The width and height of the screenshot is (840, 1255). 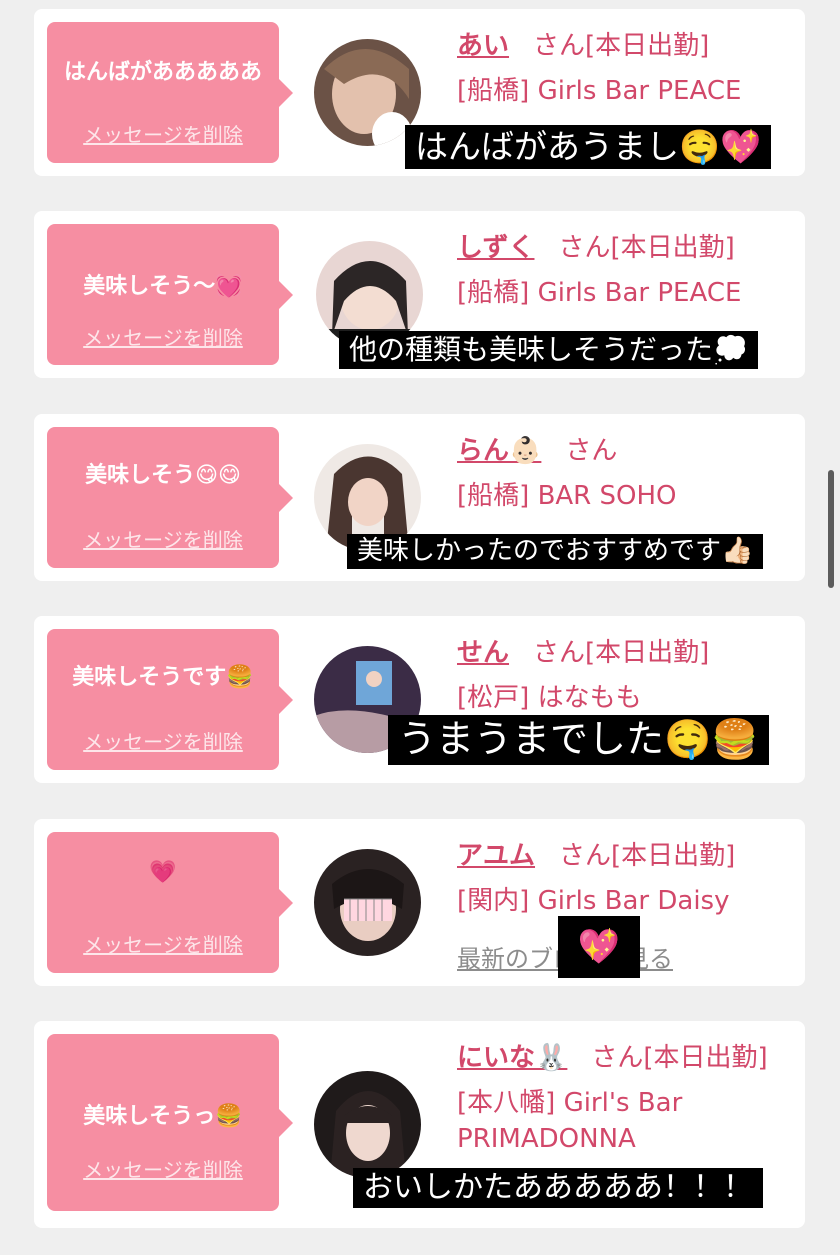 I want to click on cast-name-link: アユム, so click(x=496, y=856).